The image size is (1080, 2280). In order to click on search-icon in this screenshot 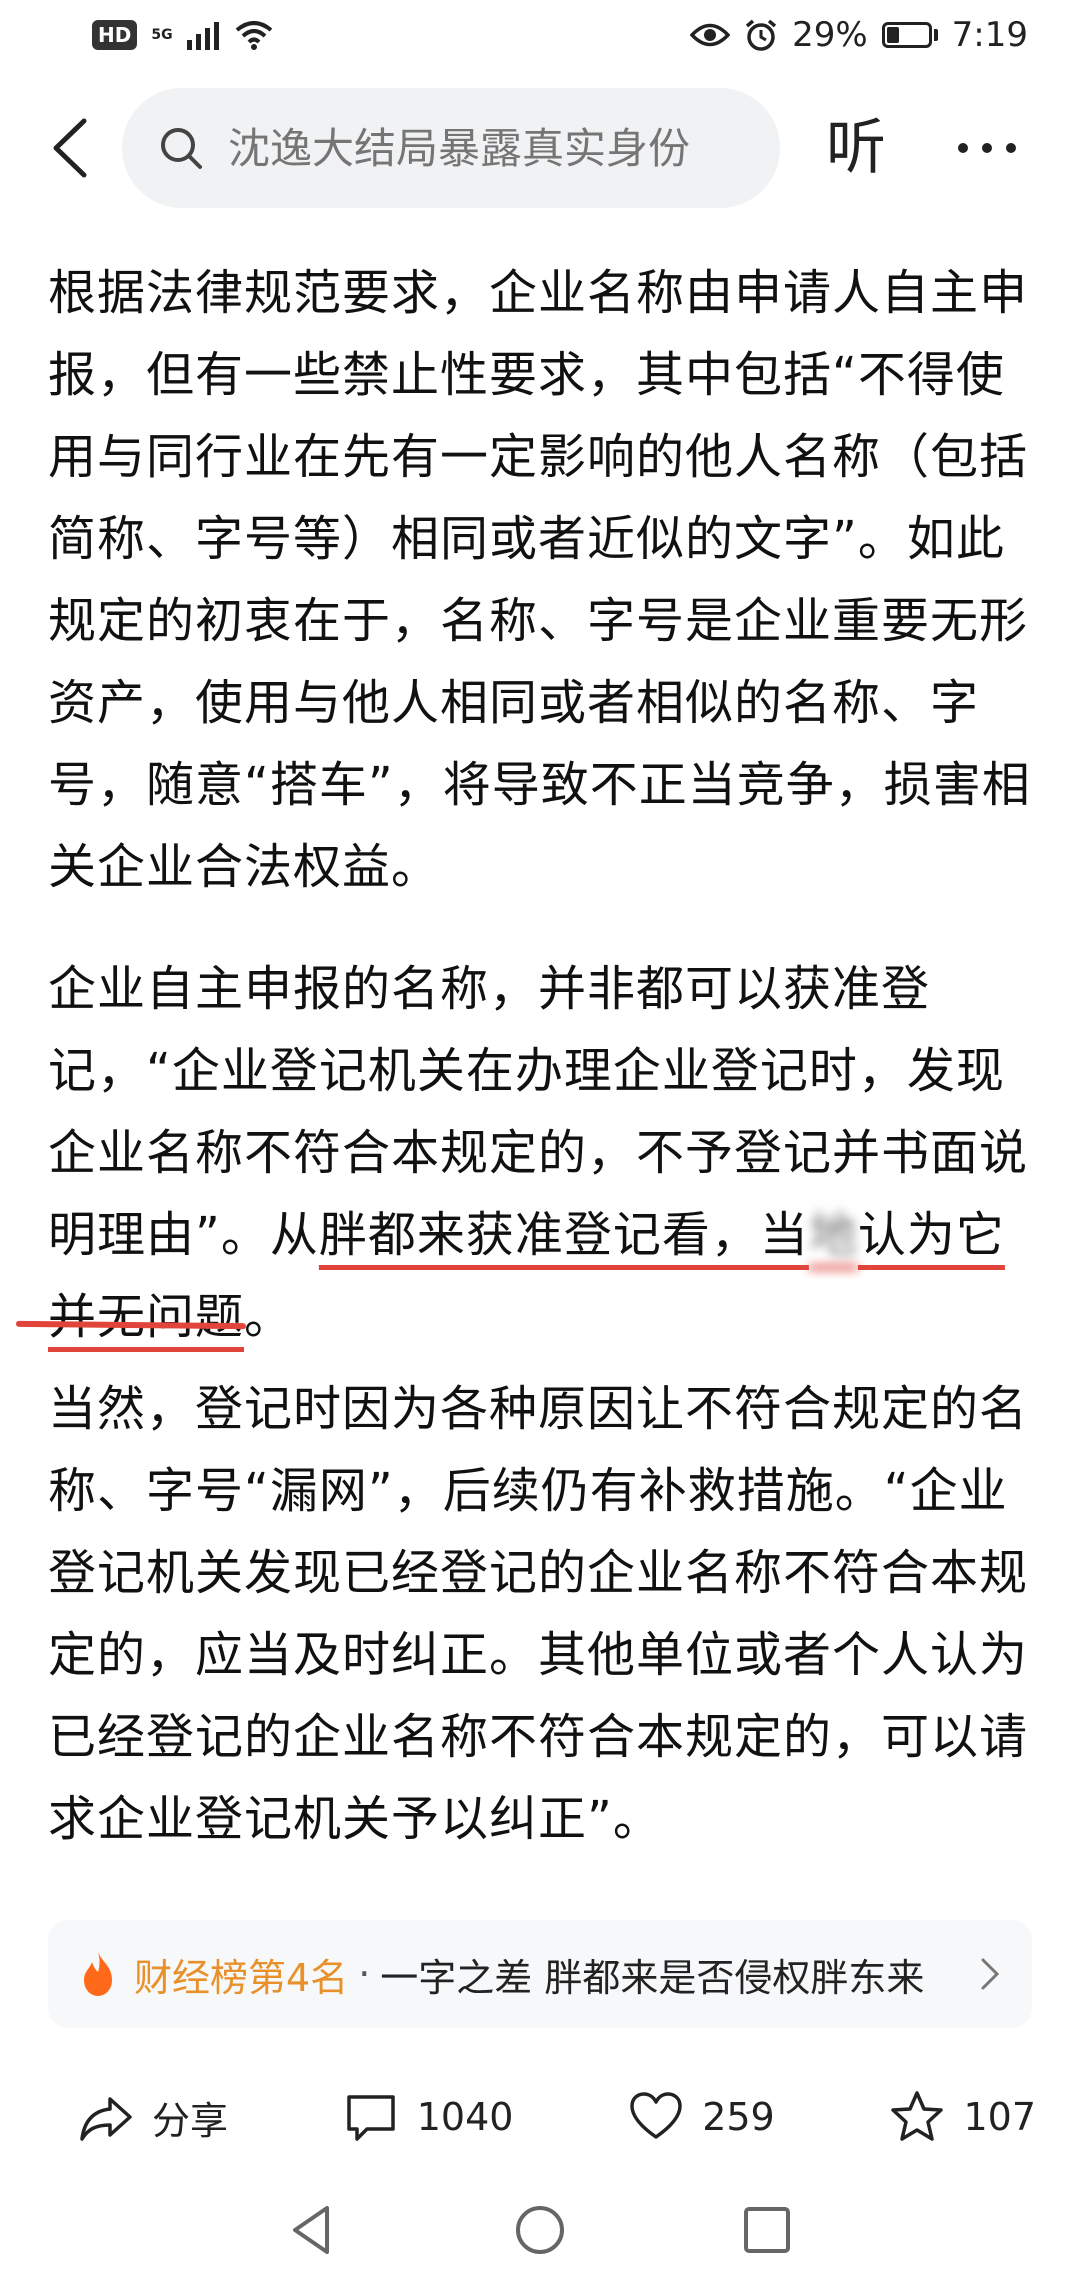, I will do `click(181, 148)`.